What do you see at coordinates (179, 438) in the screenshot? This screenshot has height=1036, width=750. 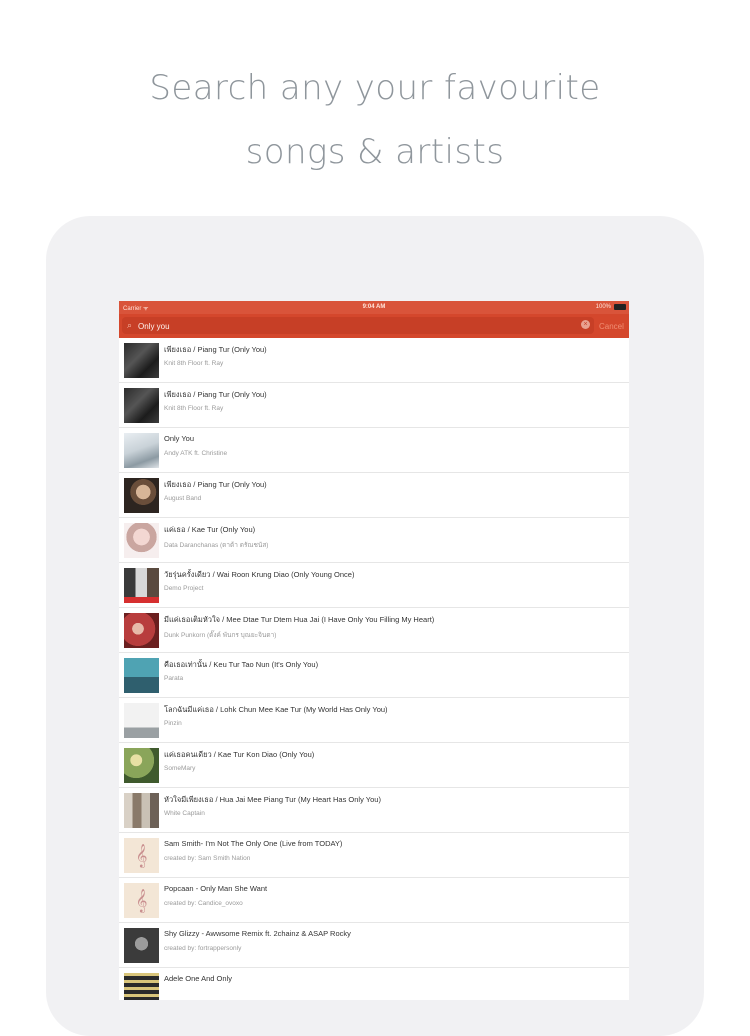 I see `result-title: Only You` at bounding box center [179, 438].